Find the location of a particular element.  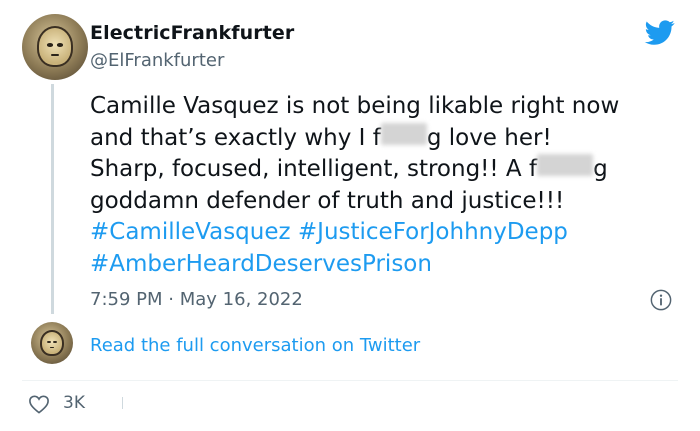

like-count: 3K is located at coordinates (74, 403).